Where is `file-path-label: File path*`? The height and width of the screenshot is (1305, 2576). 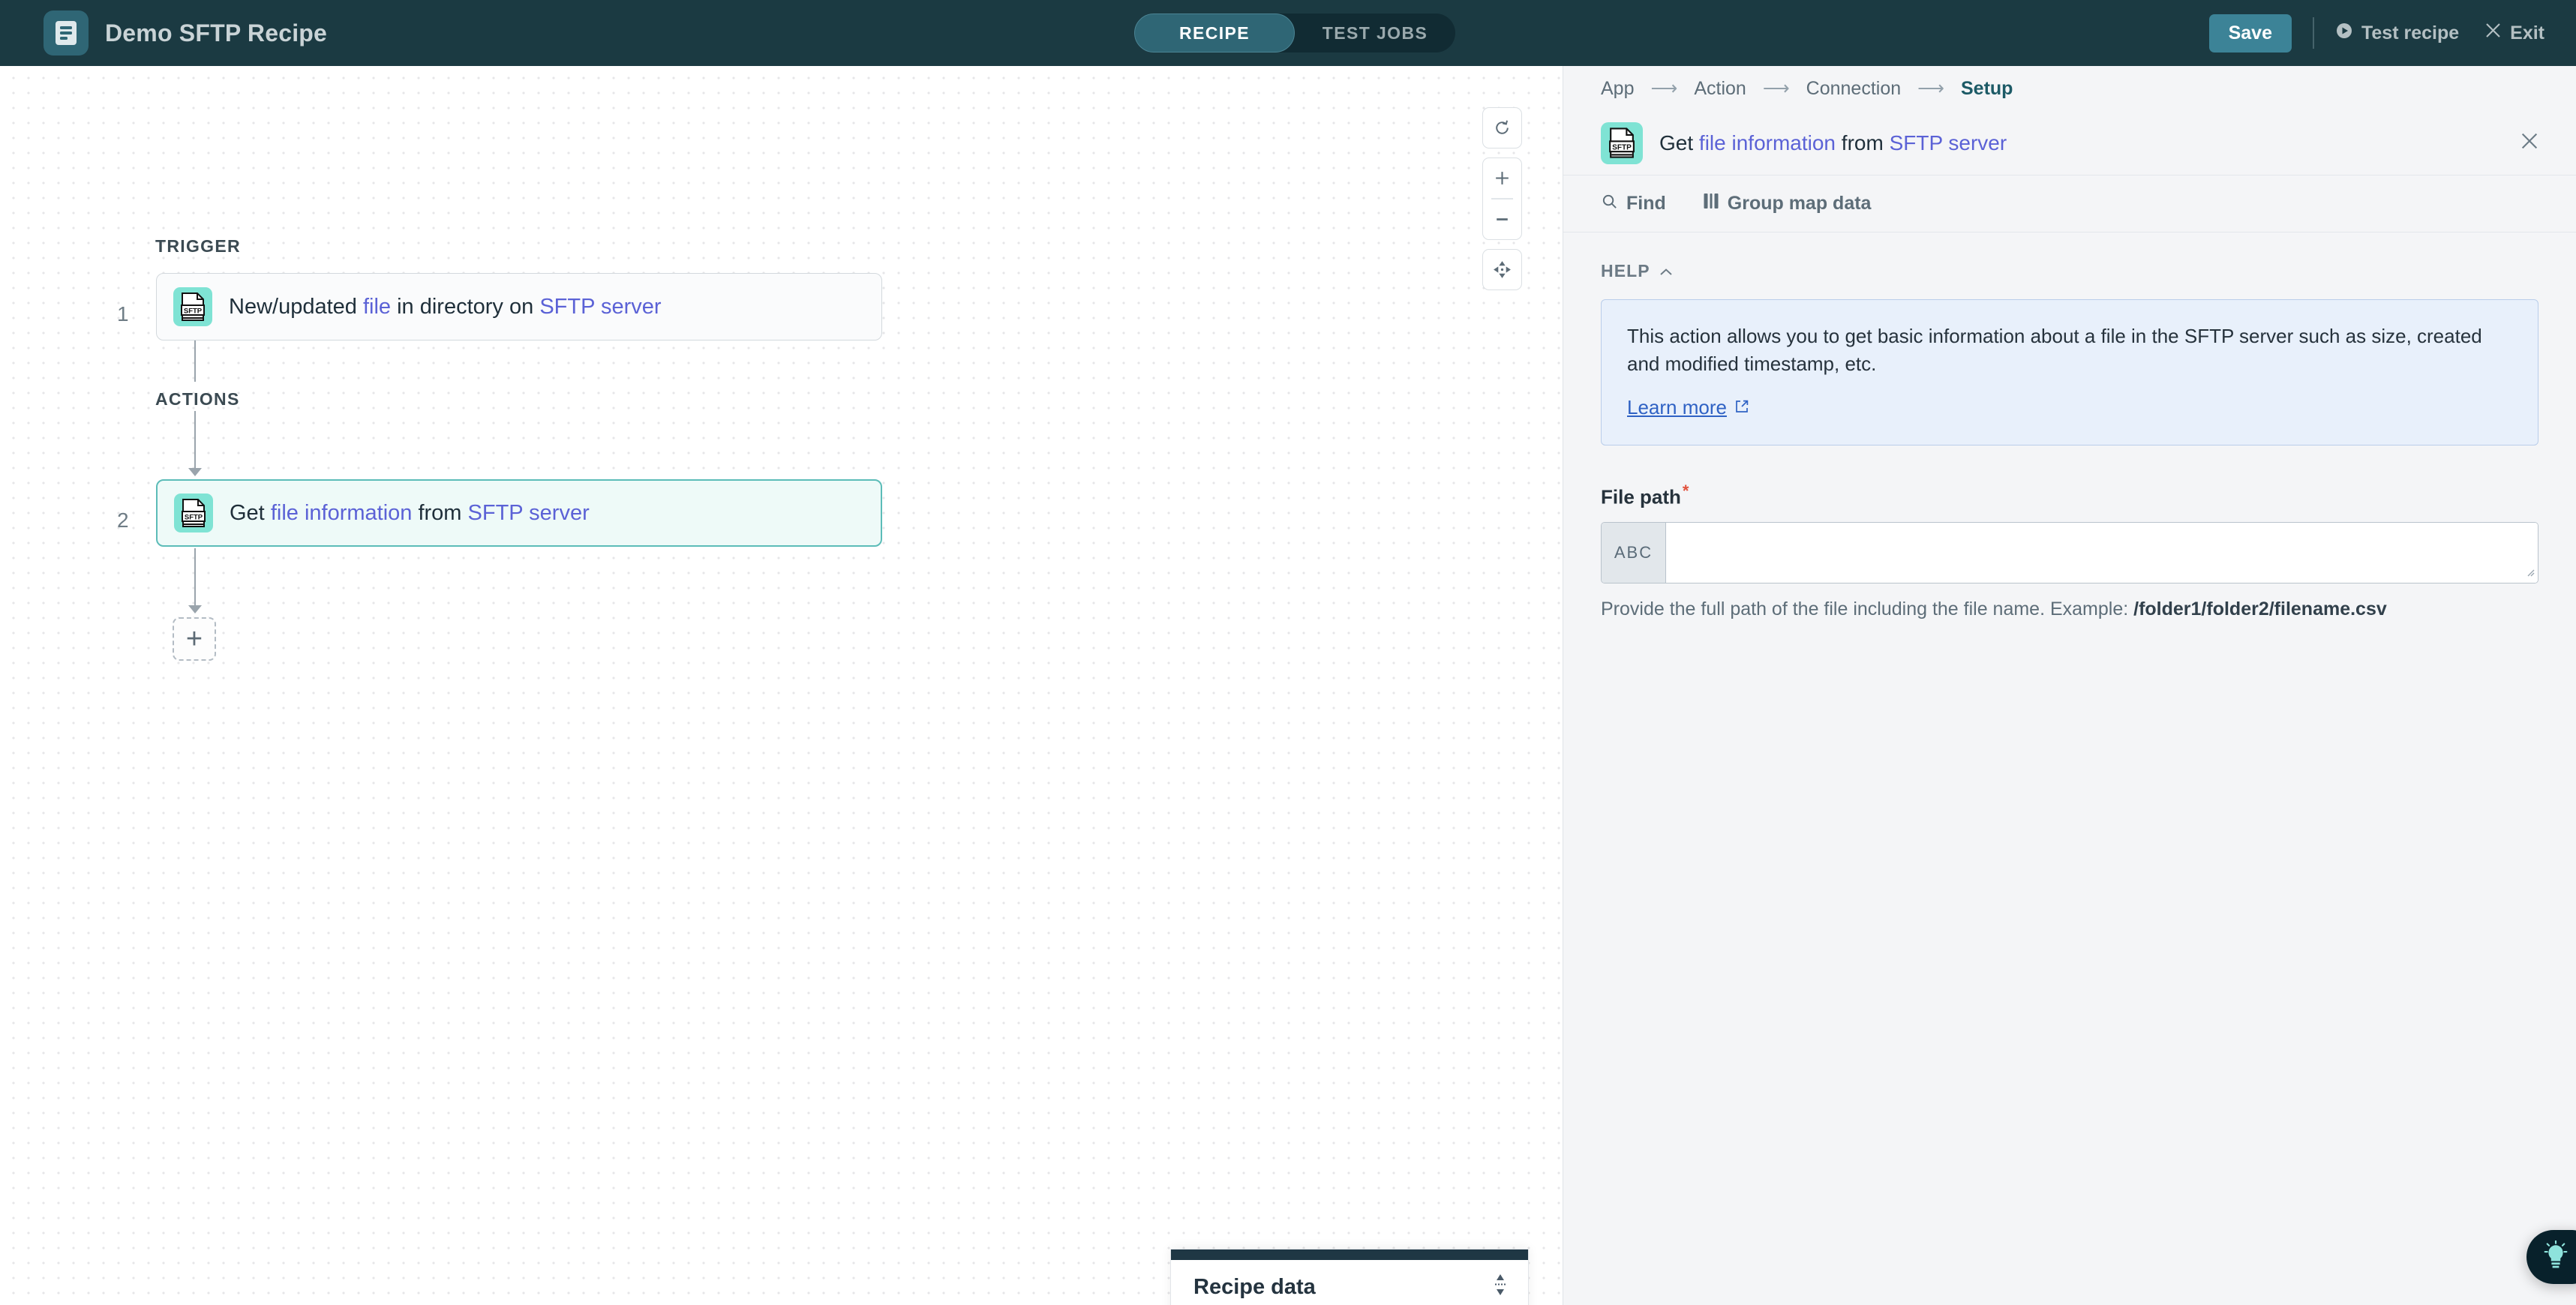 file-path-label: File path* is located at coordinates (1645, 494).